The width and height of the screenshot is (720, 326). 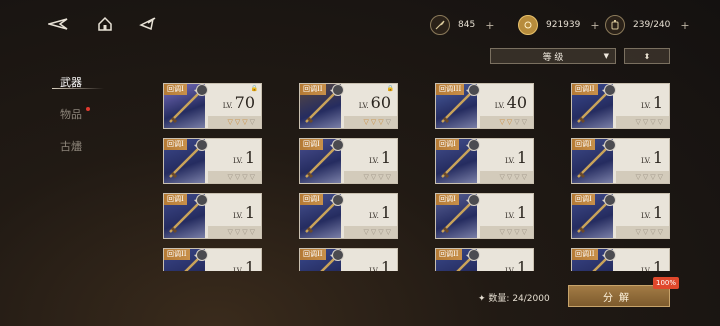 I want to click on weapon-card: 回调I LV. 70 🔒 ▽ ▽ ▽ ▽, so click(x=212, y=106).